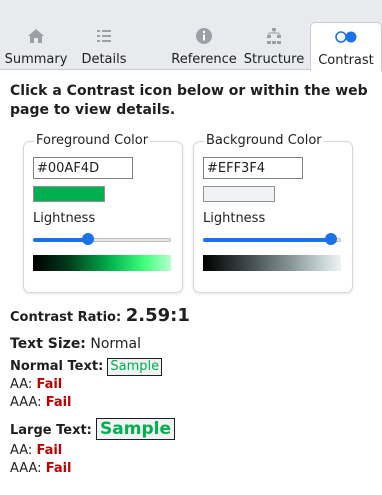 Image resolution: width=382 pixels, height=495 pixels. What do you see at coordinates (135, 429) in the screenshot?
I see `large-text-sample: Sample` at bounding box center [135, 429].